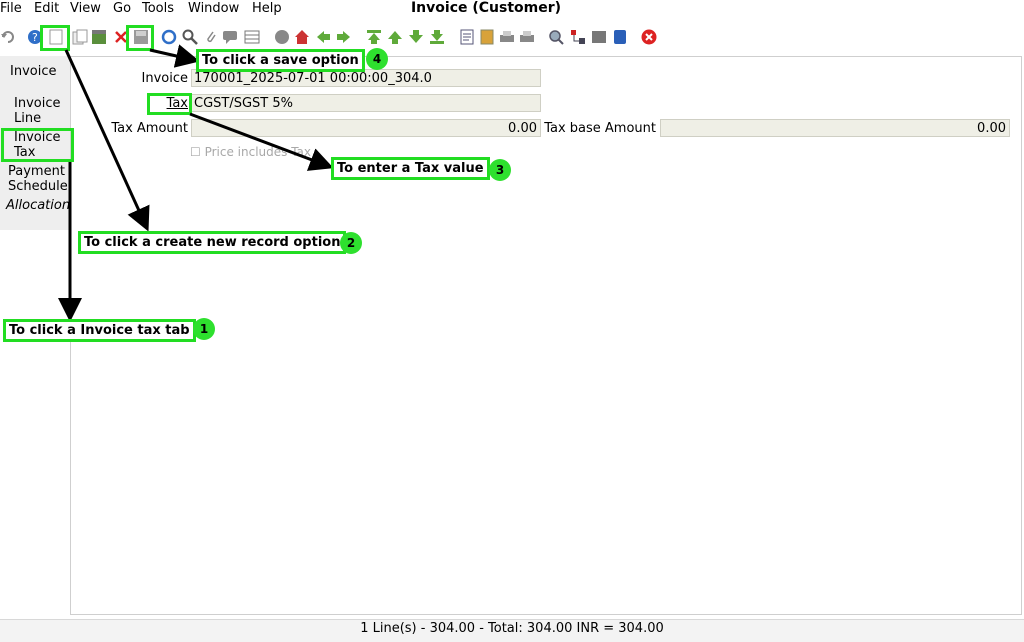 This screenshot has width=1024, height=642. Describe the element at coordinates (500, 170) in the screenshot. I see `step-badge-3: 3` at that location.